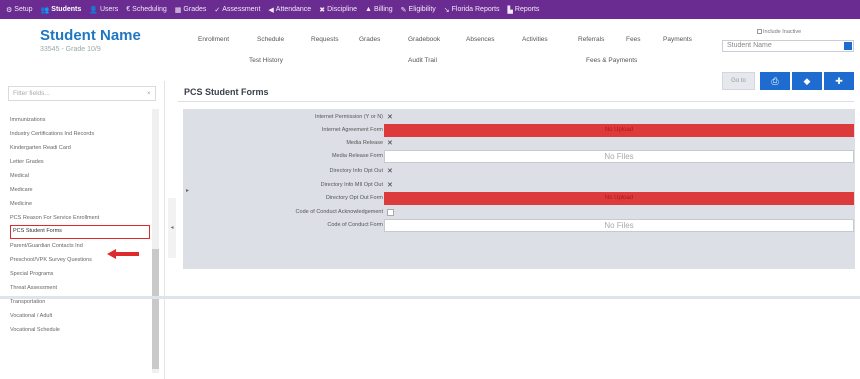  Describe the element at coordinates (430, 297) in the screenshot. I see `bottom-divider` at that location.